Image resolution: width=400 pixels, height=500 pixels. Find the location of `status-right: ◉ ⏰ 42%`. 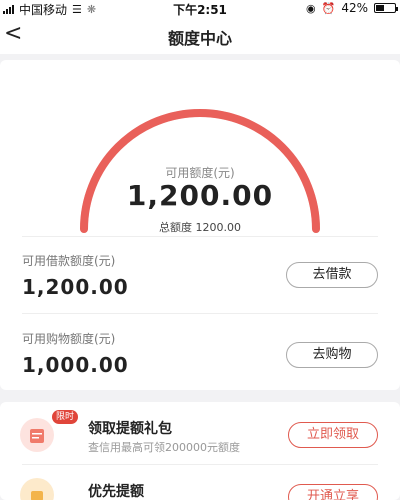

status-right: ◉ ⏰ 42% is located at coordinates (352, 8).